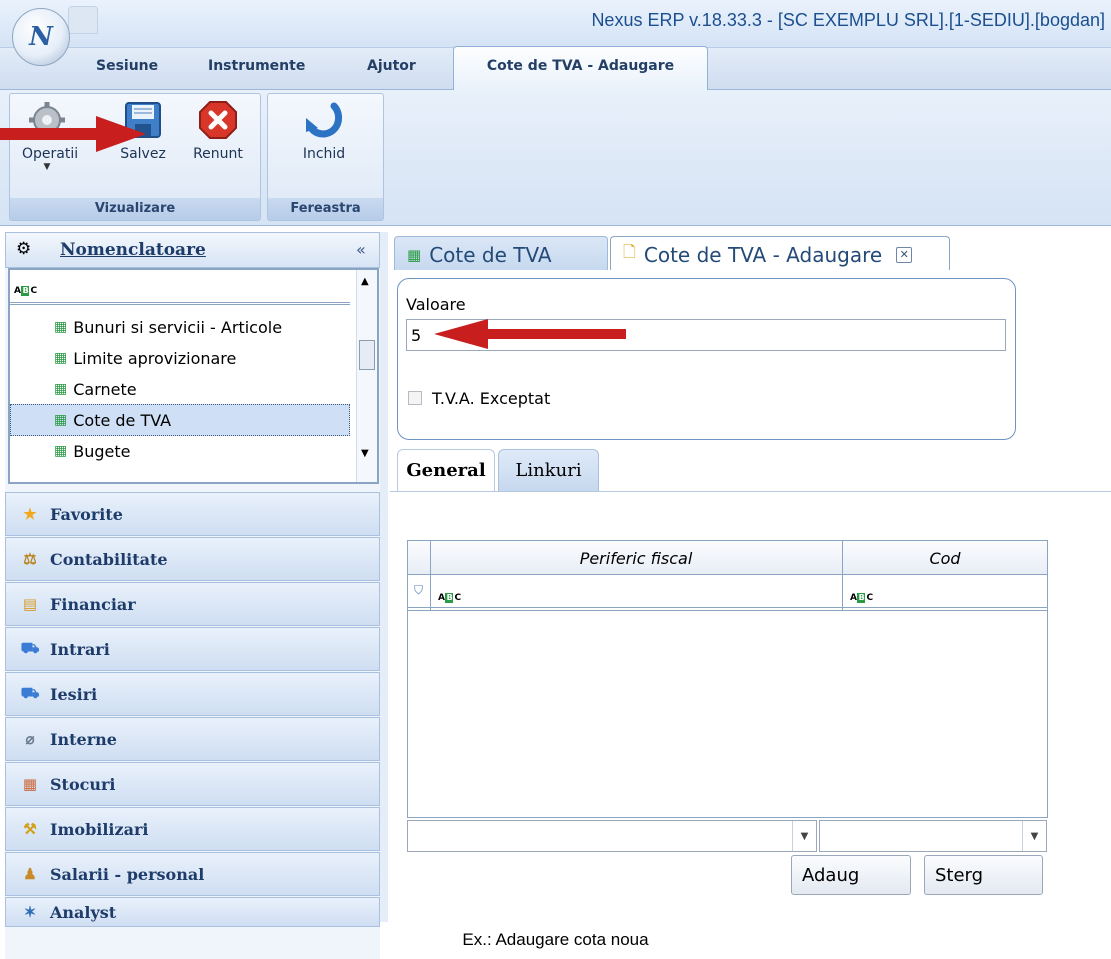  Describe the element at coordinates (384, 577) in the screenshot. I see `panel-splitter` at that location.